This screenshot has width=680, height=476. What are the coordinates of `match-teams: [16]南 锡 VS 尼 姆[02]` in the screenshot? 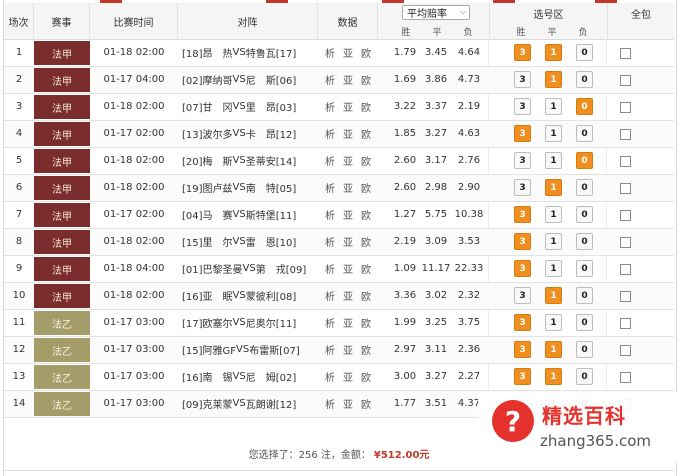 It's located at (250, 377).